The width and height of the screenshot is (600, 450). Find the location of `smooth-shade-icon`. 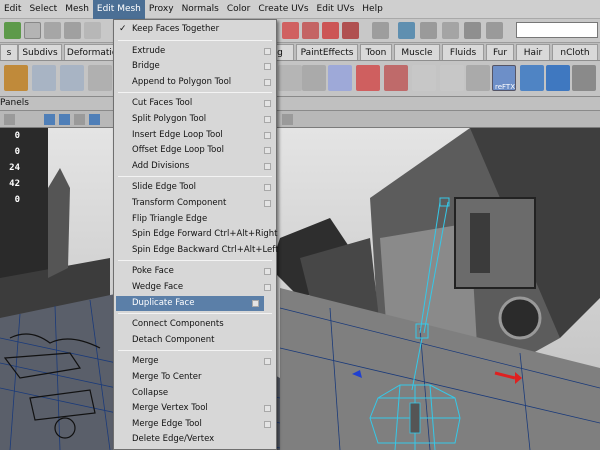

smooth-shade-icon is located at coordinates (64, 119).